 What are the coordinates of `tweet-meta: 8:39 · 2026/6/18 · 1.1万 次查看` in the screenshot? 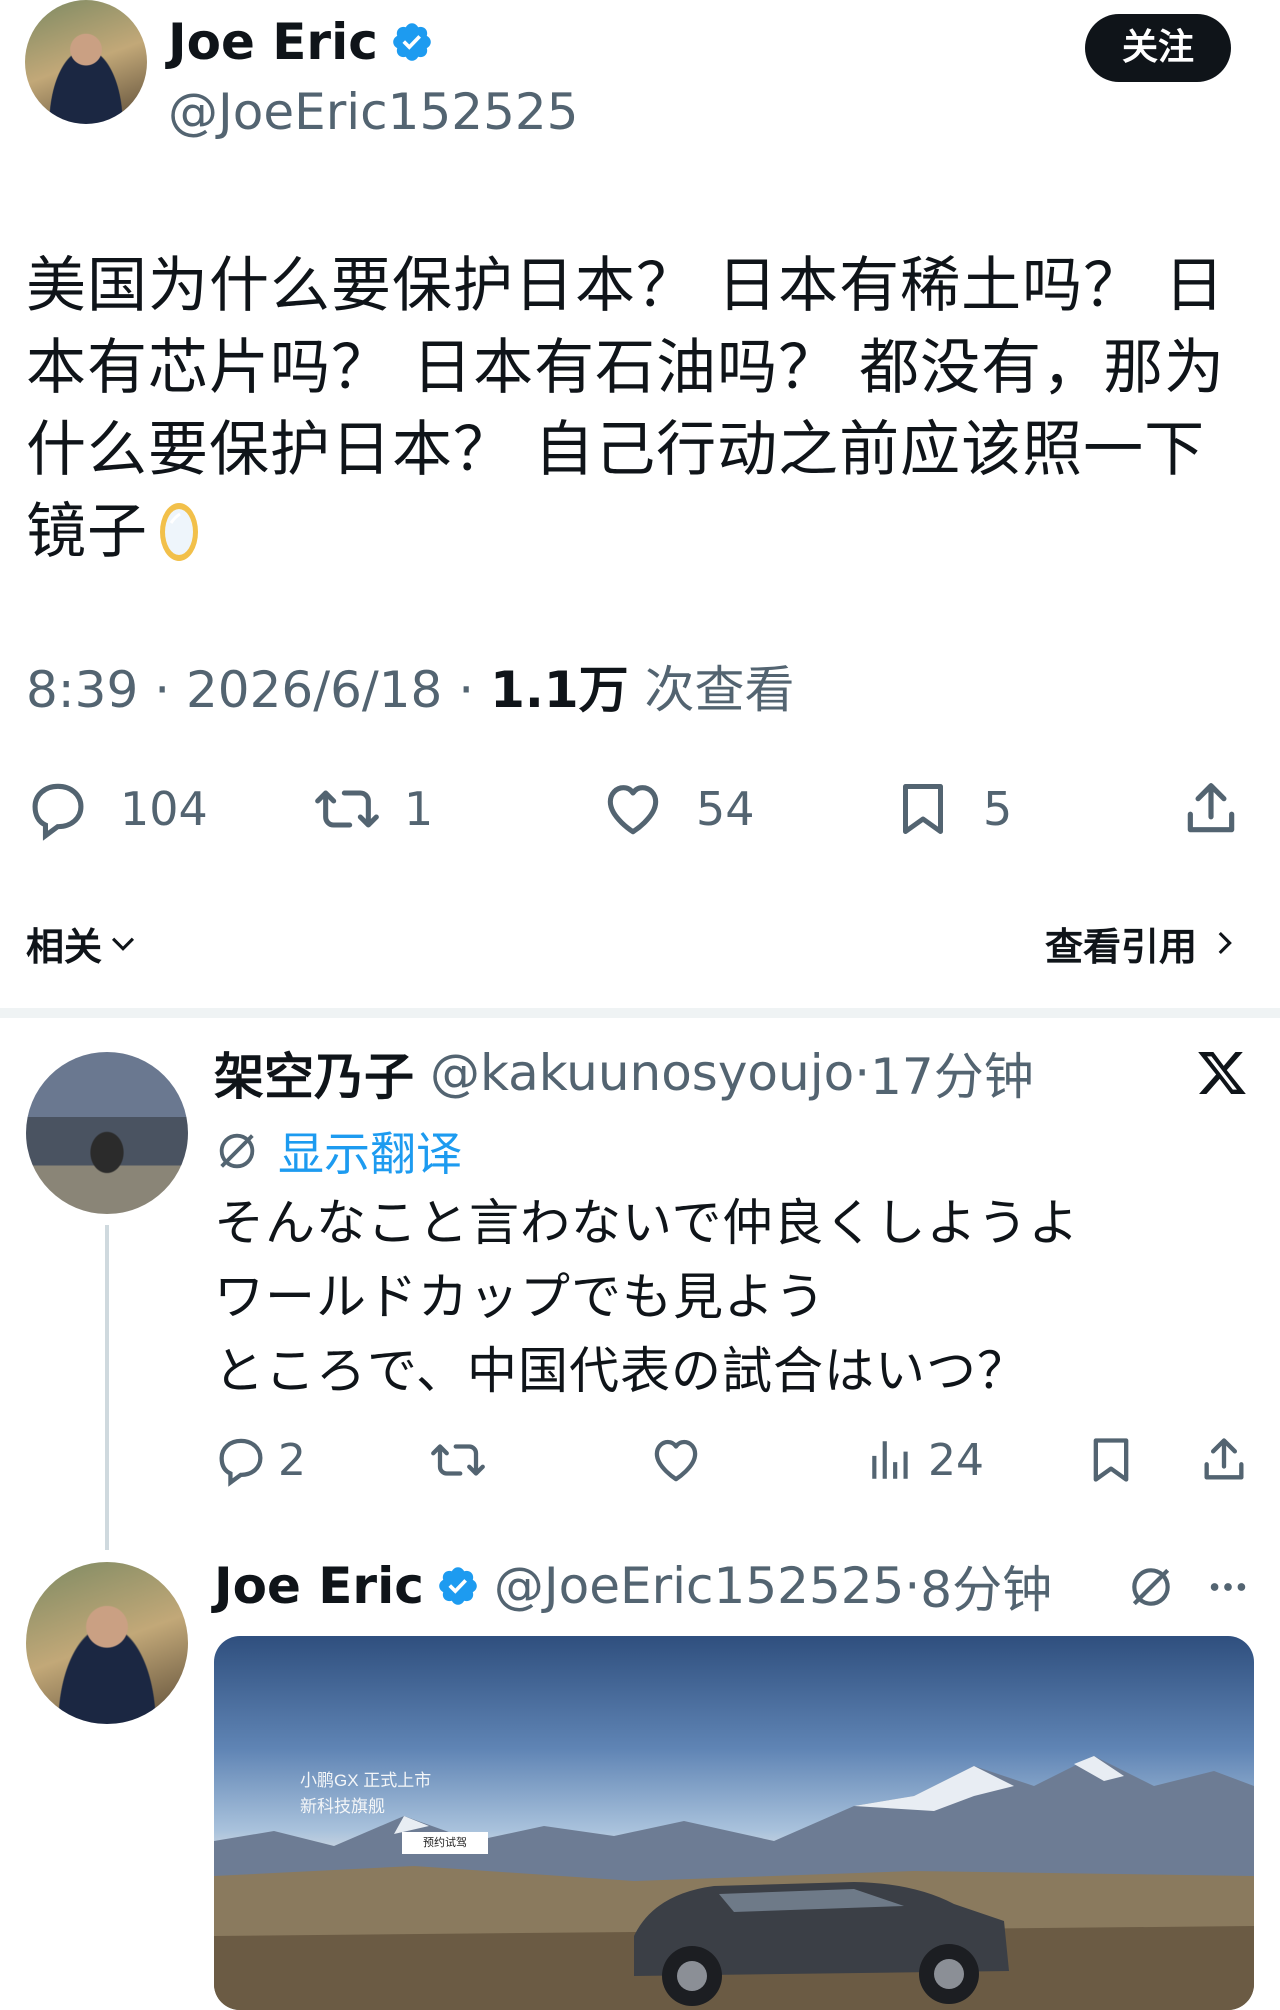 It's located at (410, 690).